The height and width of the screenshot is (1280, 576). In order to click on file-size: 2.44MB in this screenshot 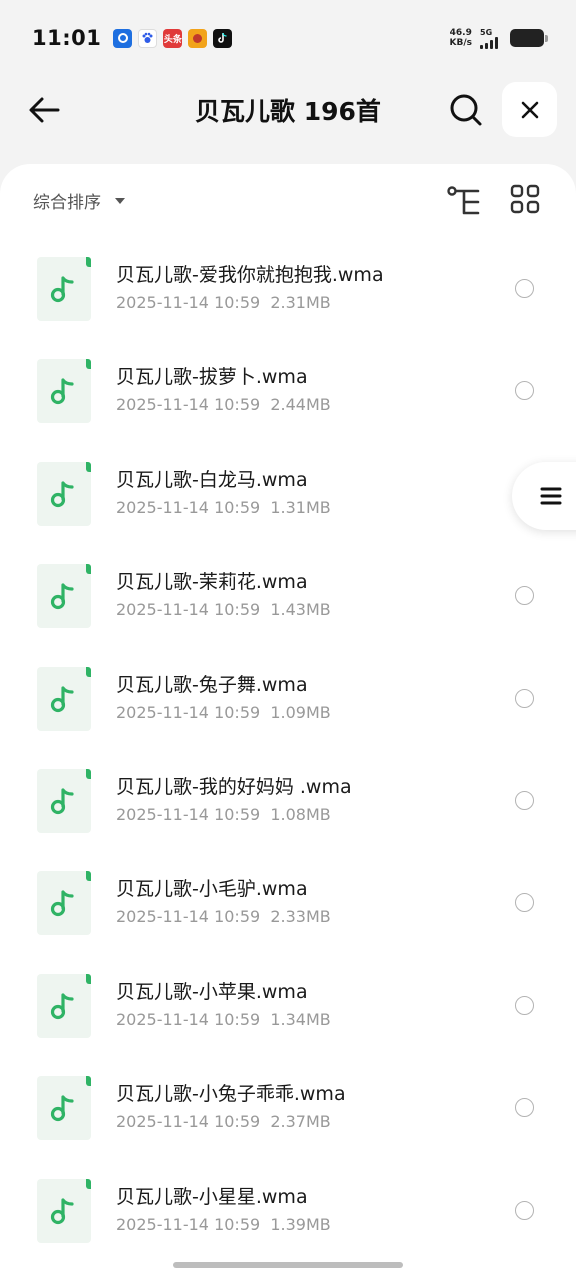, I will do `click(300, 405)`.